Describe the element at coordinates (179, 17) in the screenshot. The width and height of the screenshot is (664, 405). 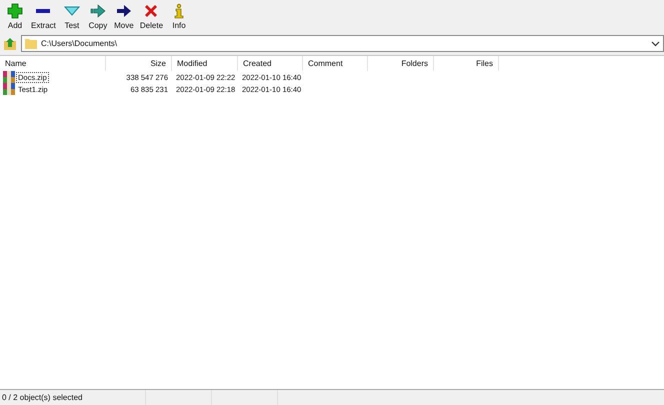
I see `toolbar-button: Info` at that location.